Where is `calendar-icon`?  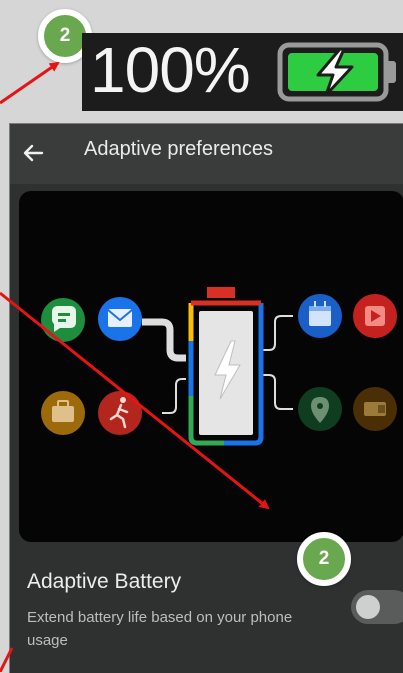 calendar-icon is located at coordinates (320, 316).